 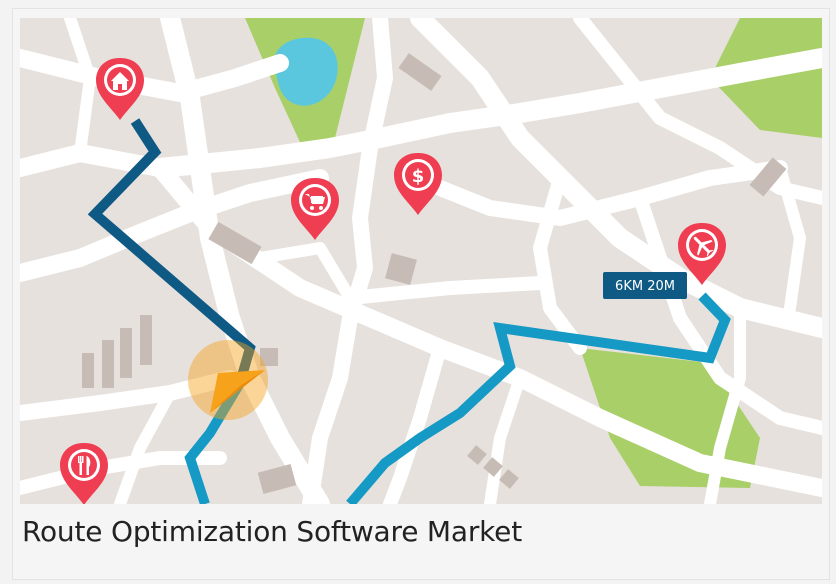 I want to click on route-time-text: 6KM 20M, so click(x=645, y=286).